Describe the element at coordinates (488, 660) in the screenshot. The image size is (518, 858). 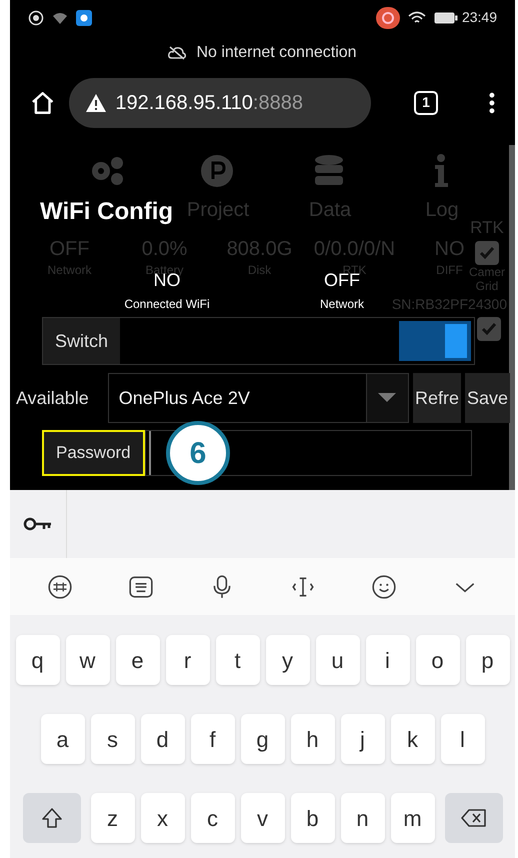
I see `keyboard-key: p` at that location.